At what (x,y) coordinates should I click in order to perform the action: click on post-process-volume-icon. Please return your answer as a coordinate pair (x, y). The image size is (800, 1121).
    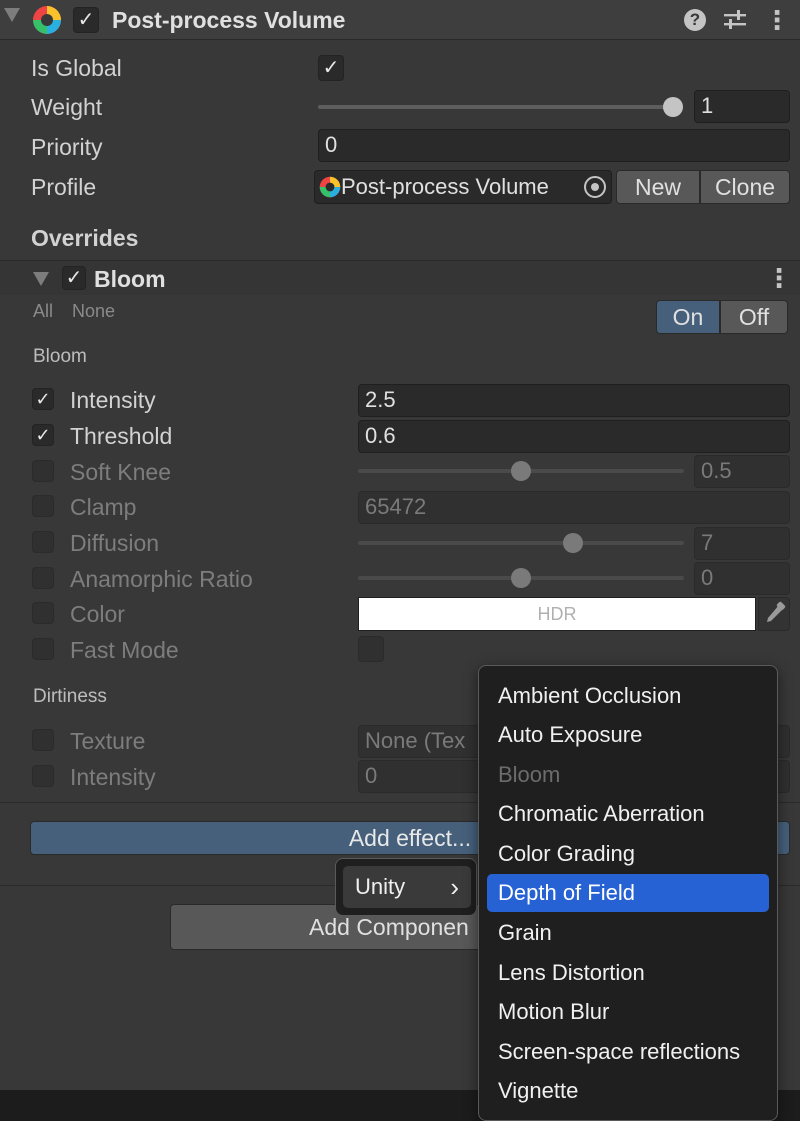
    Looking at the image, I should click on (47, 20).